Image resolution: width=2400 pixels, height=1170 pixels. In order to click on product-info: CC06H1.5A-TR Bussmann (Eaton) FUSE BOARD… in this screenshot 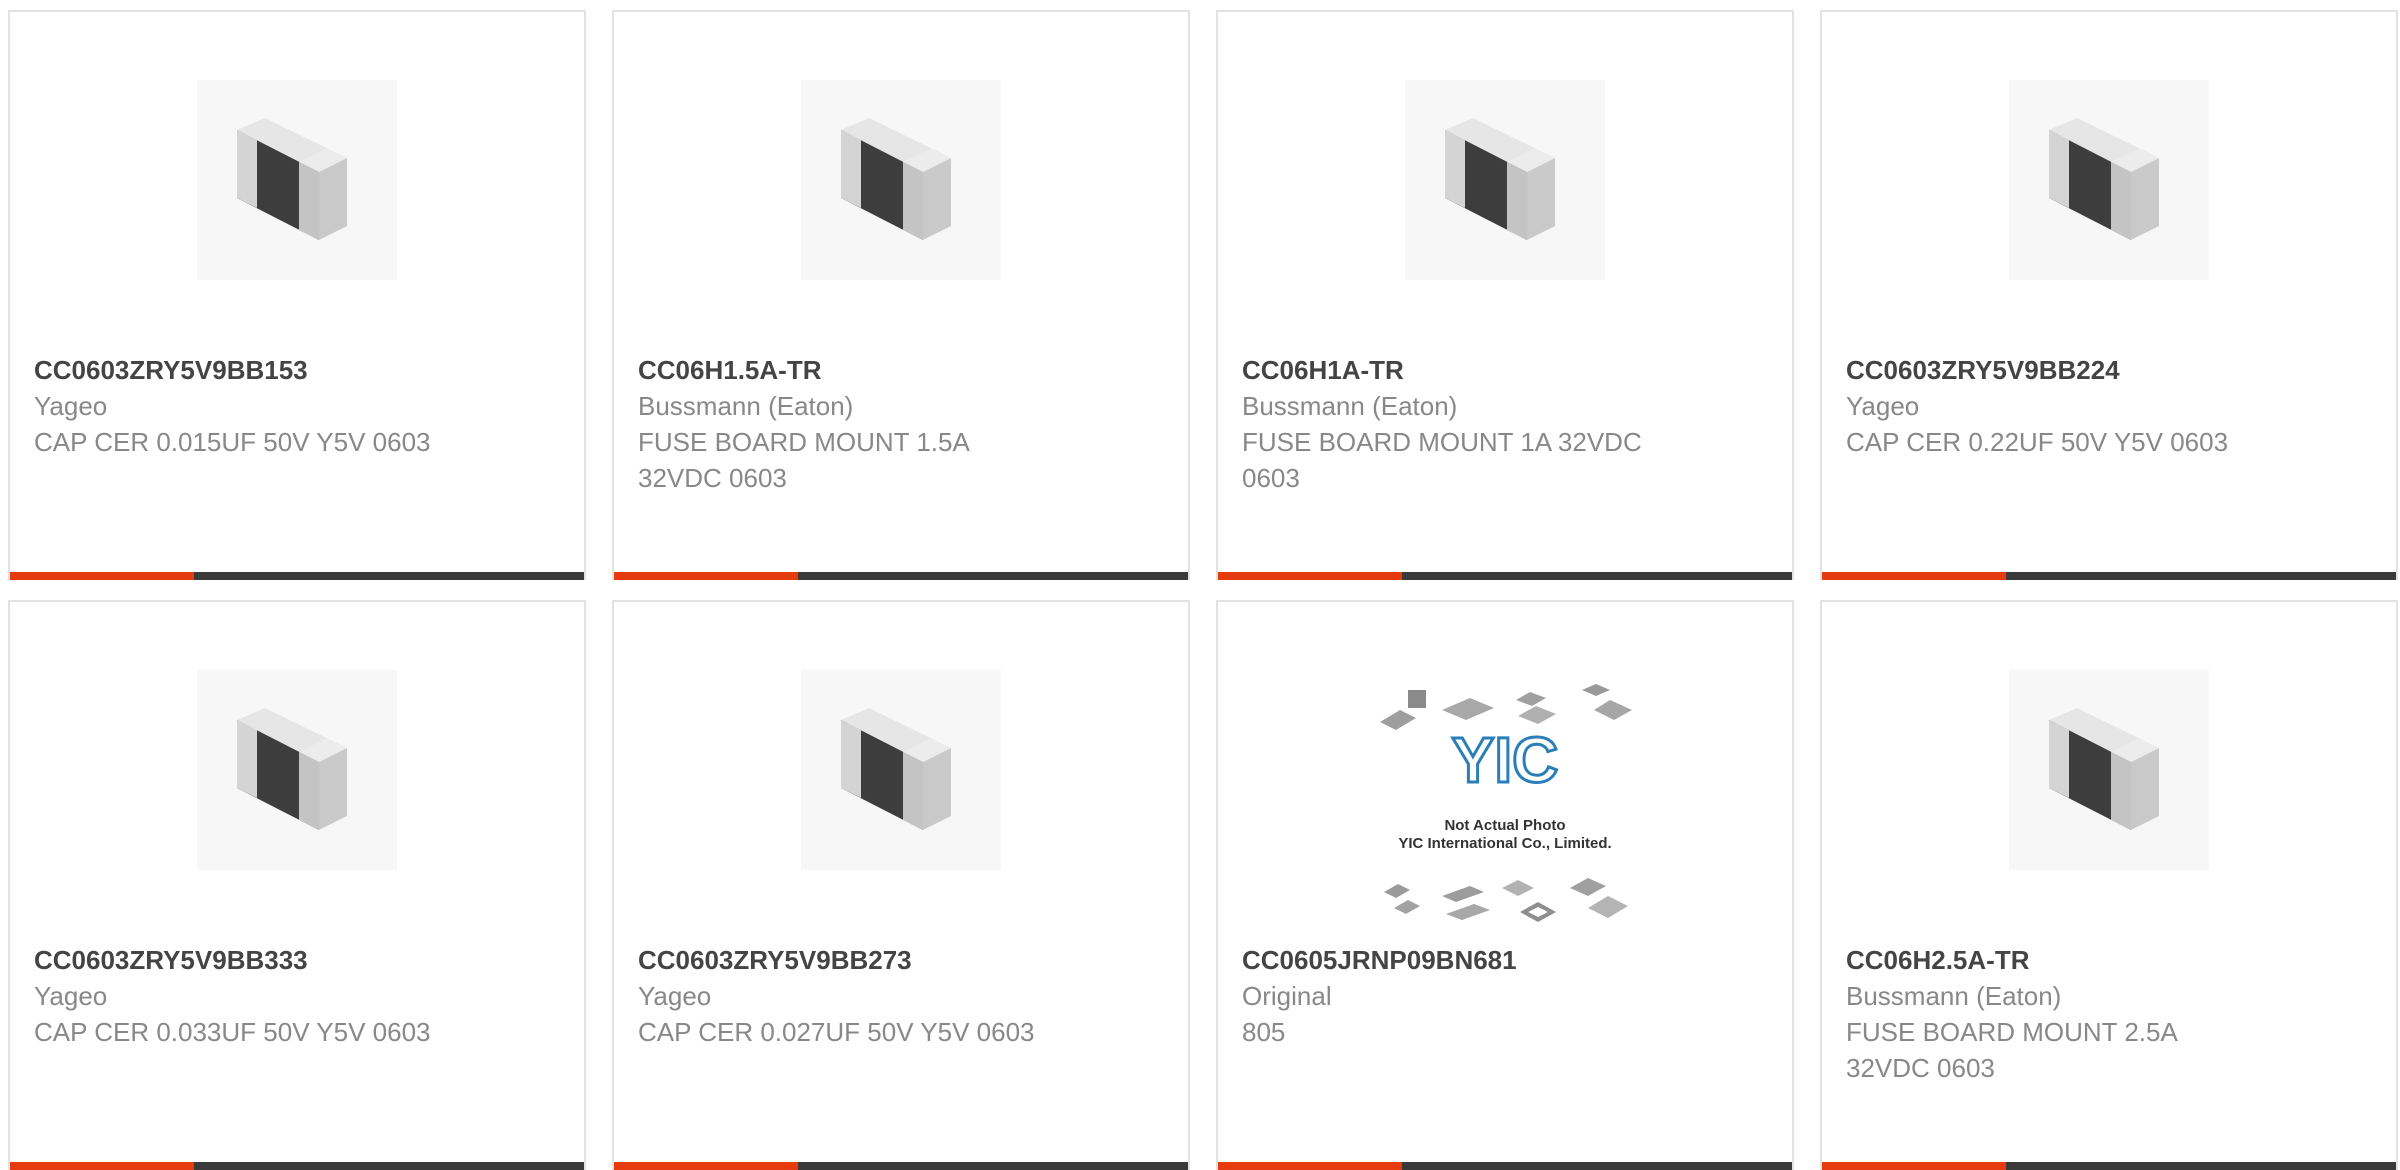, I will do `click(901, 424)`.